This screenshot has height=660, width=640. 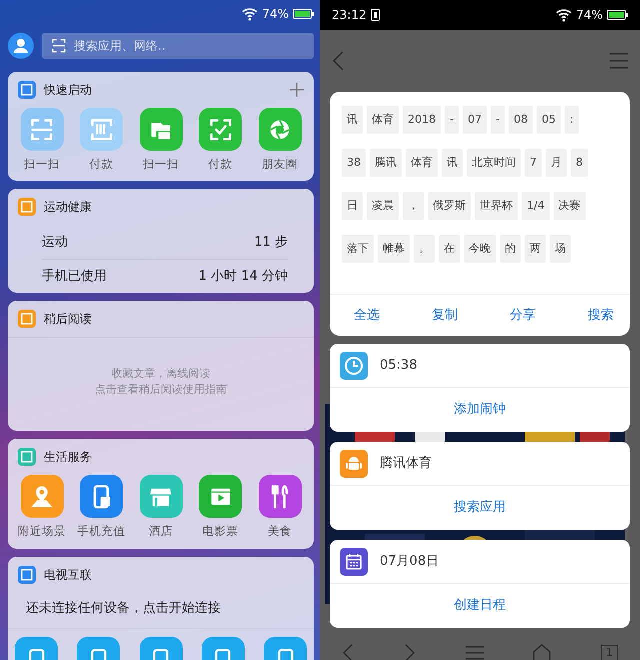 What do you see at coordinates (474, 120) in the screenshot?
I see `word-chip: 07` at bounding box center [474, 120].